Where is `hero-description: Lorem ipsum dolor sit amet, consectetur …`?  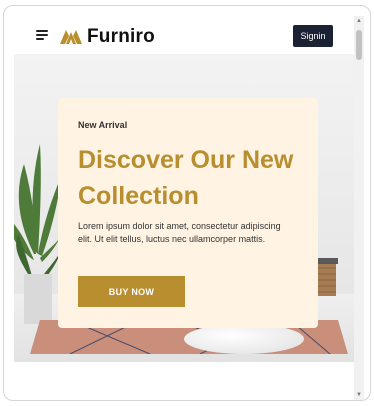
hero-description: Lorem ipsum dolor sit amet, consectetur … is located at coordinates (179, 232).